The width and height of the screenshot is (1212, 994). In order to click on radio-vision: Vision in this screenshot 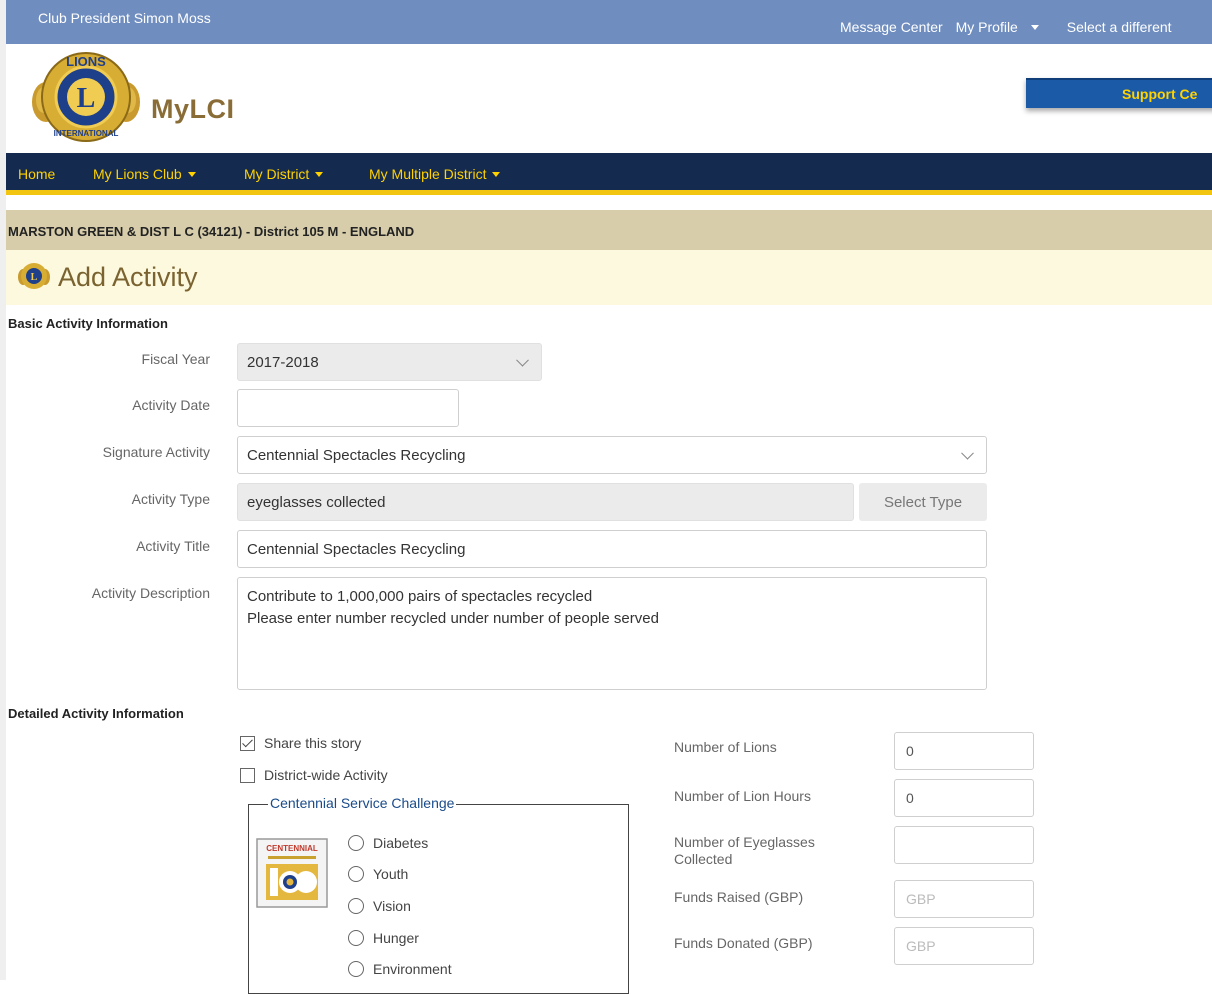, I will do `click(379, 906)`.